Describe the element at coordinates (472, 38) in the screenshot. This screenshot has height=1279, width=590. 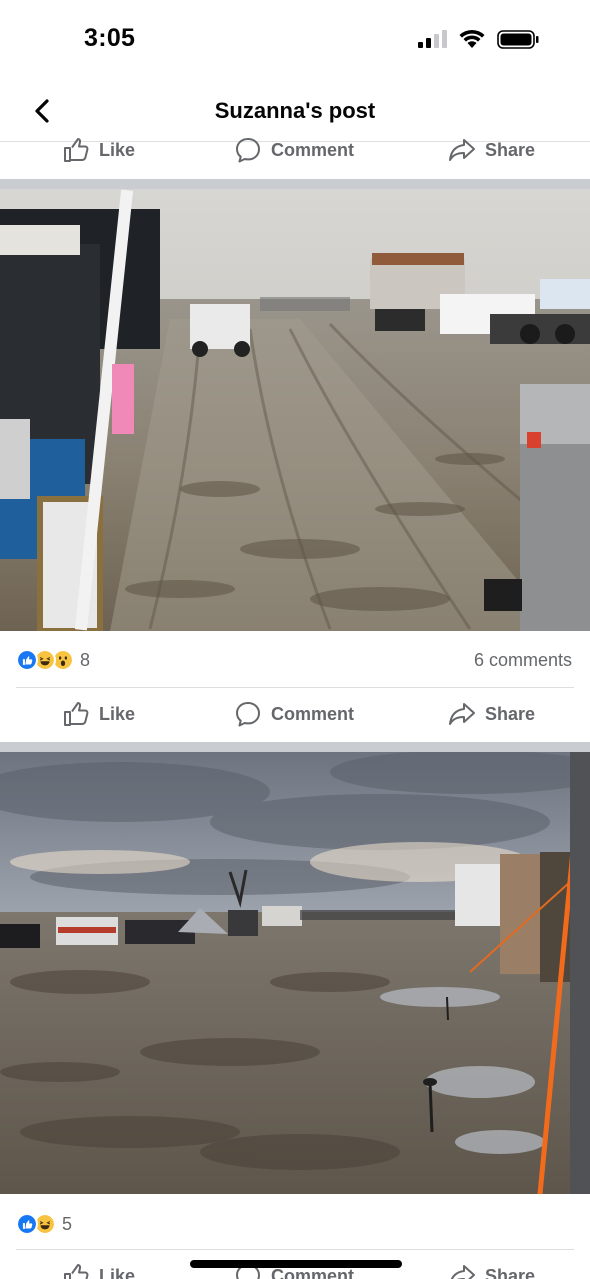
I see `wifi-icon` at that location.